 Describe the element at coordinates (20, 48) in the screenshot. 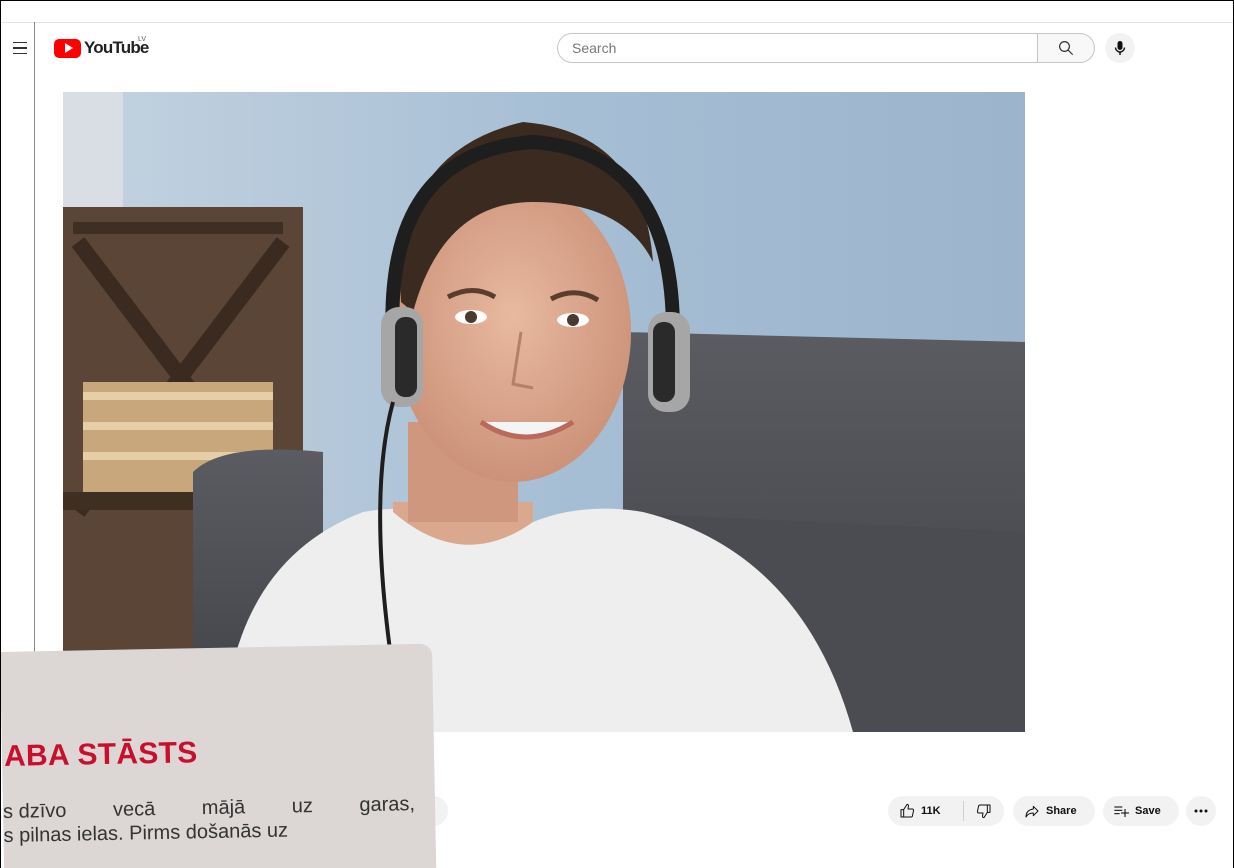

I see `hamburger-icon` at that location.